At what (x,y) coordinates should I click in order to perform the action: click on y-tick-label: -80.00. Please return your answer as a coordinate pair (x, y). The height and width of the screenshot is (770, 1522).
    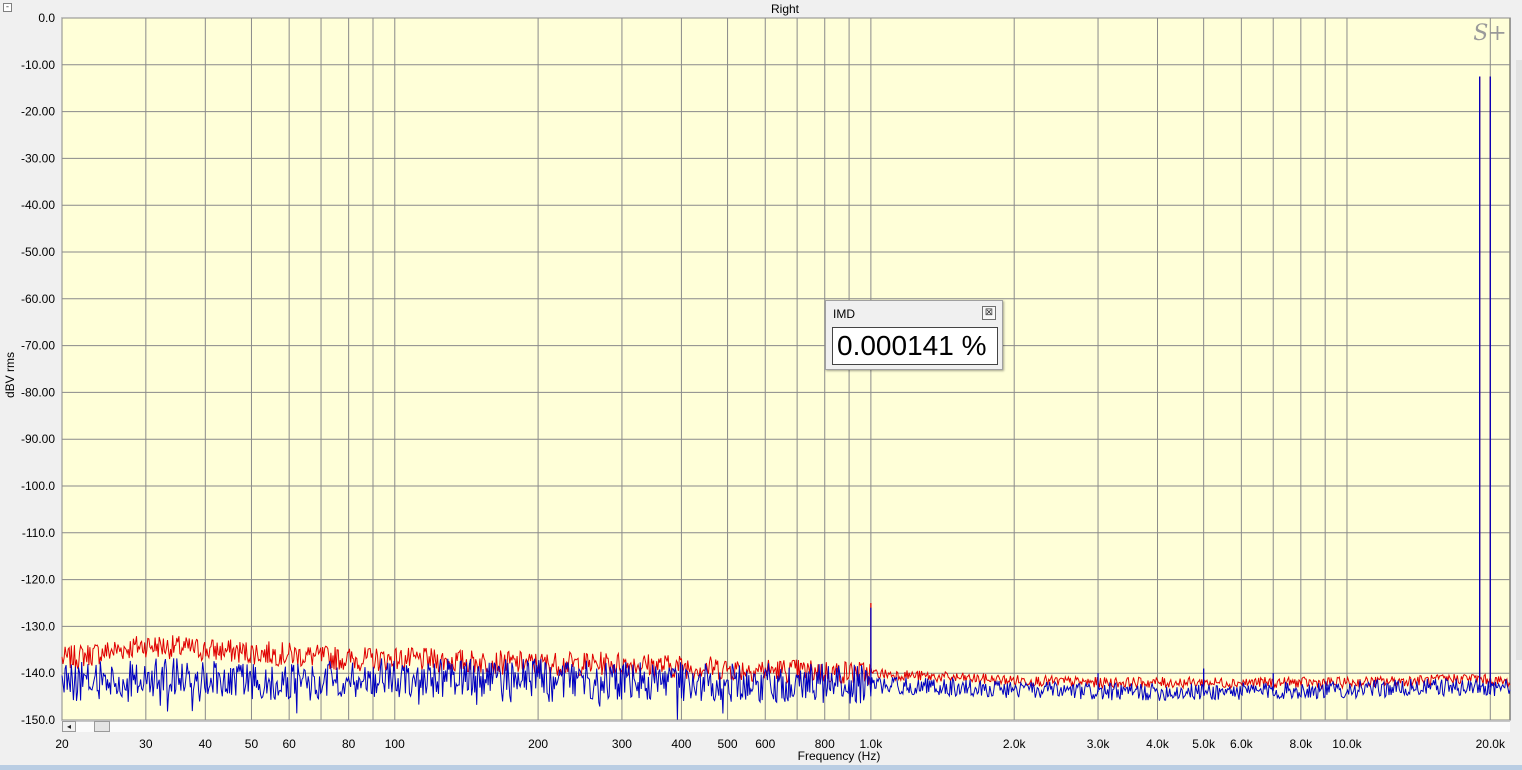
    Looking at the image, I should click on (38, 392).